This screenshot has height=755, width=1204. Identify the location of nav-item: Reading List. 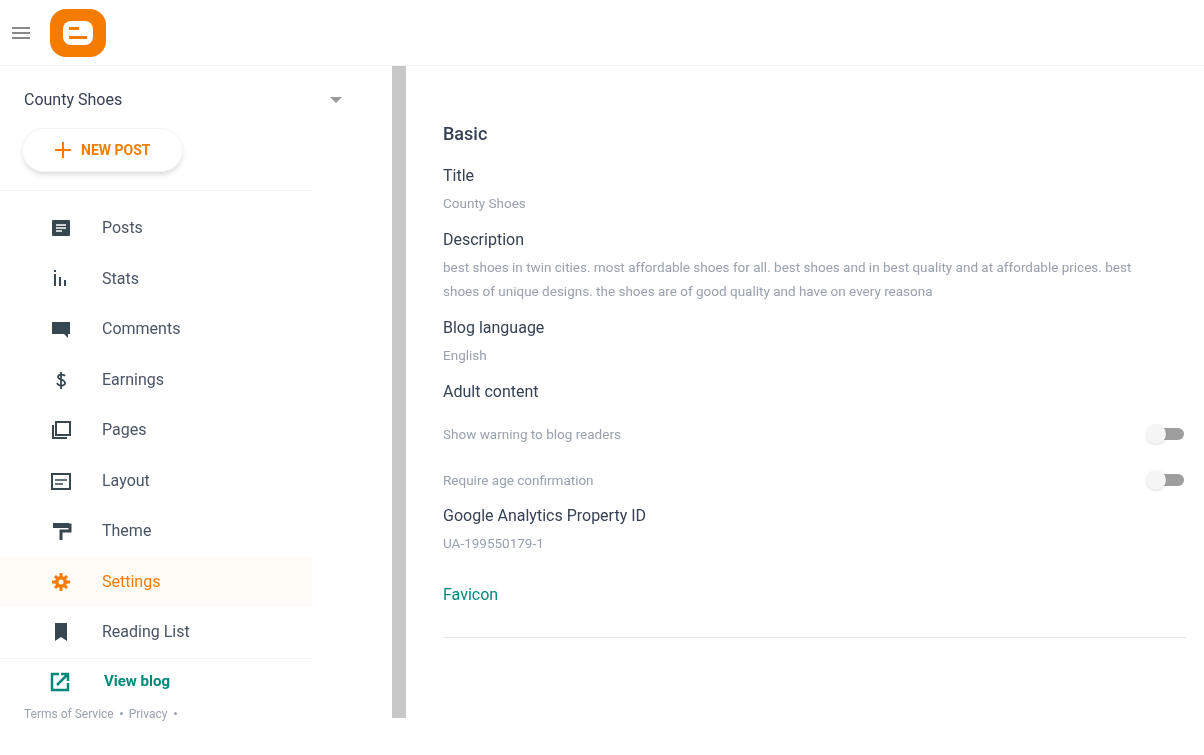
(156, 632).